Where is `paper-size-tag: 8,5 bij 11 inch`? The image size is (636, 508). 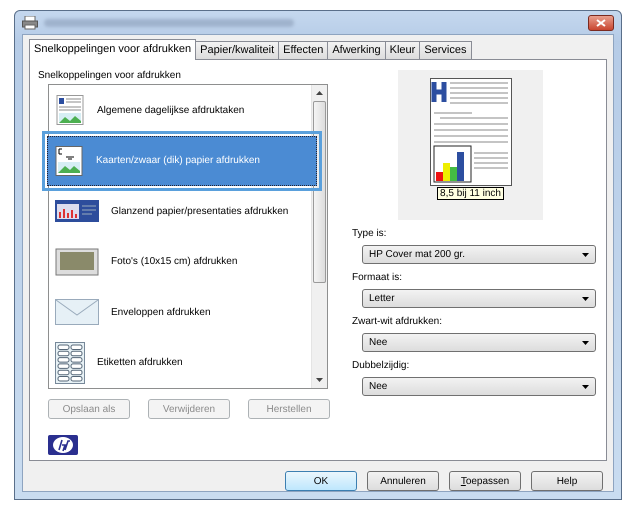 paper-size-tag: 8,5 bij 11 inch is located at coordinates (470, 193).